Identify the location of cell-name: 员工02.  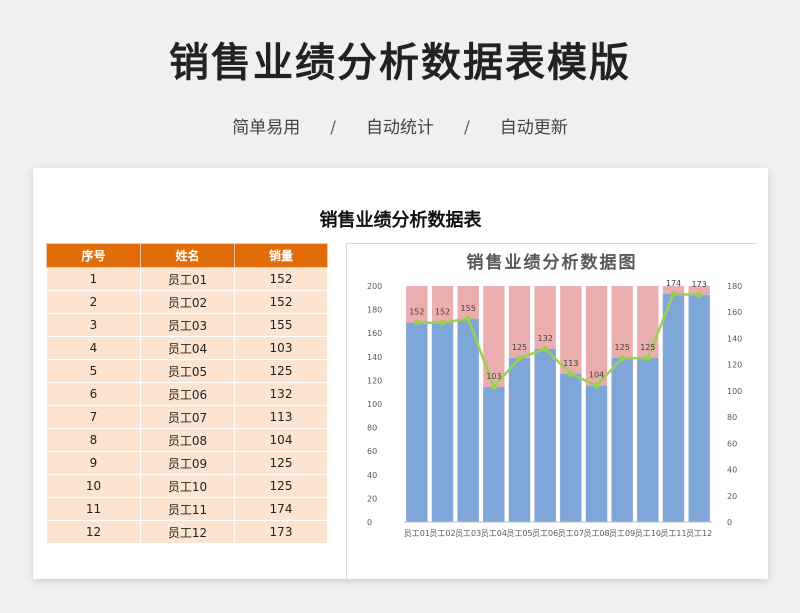
(187, 302).